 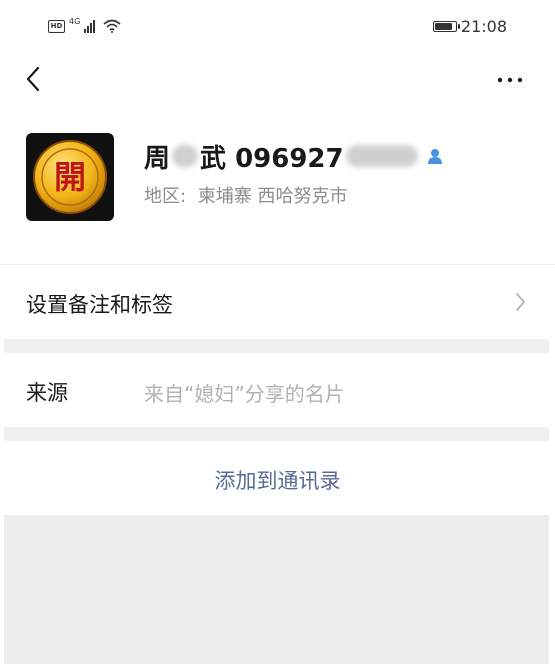 What do you see at coordinates (33, 79) in the screenshot?
I see `chevron-left-icon` at bounding box center [33, 79].